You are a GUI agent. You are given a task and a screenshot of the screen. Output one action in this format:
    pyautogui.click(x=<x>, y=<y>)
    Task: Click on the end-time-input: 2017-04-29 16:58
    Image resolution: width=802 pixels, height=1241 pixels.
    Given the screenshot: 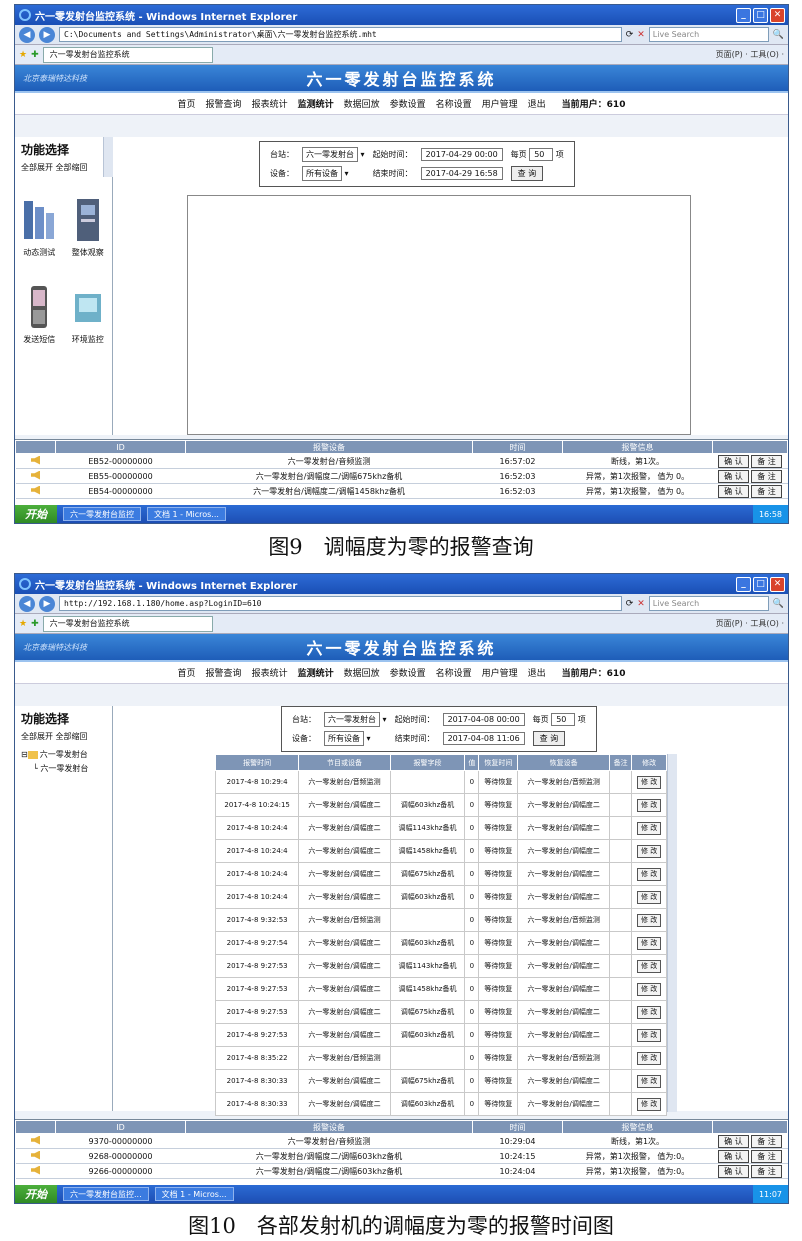 What is the action you would take?
    pyautogui.click(x=461, y=173)
    